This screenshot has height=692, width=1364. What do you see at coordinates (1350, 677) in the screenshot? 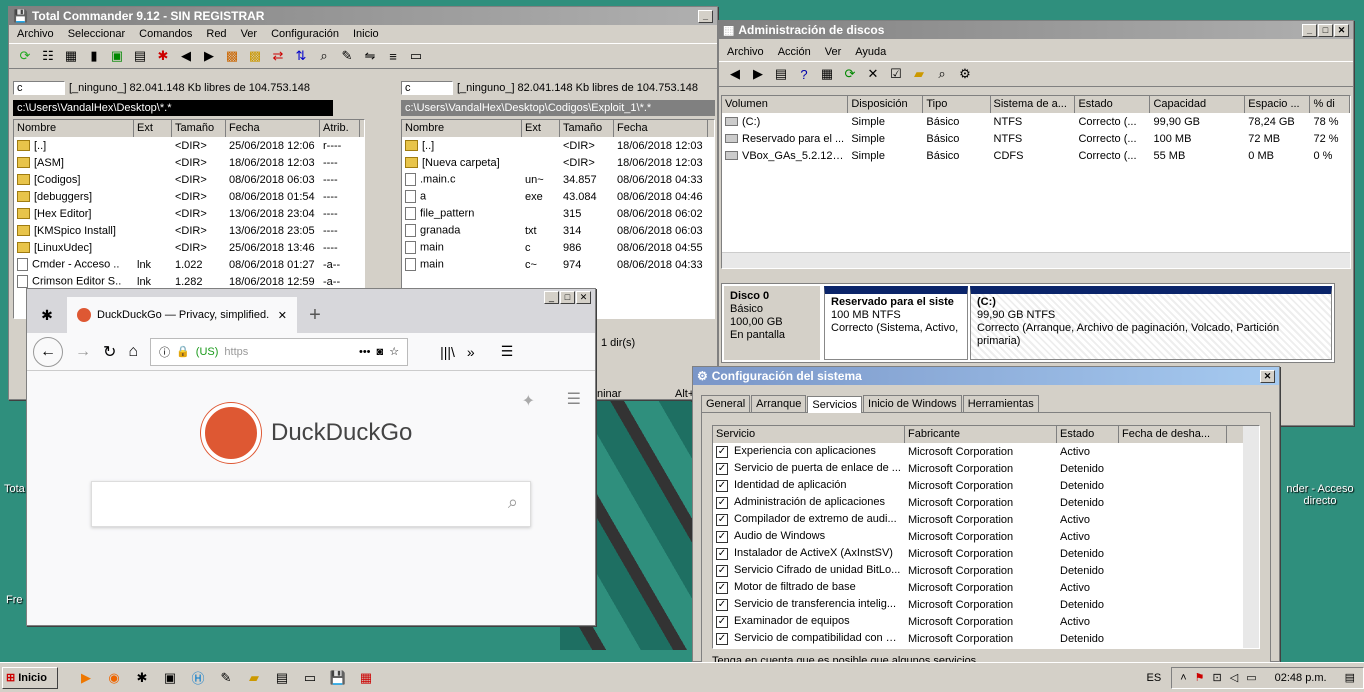
I see `notification-icon: ▤` at bounding box center [1350, 677].